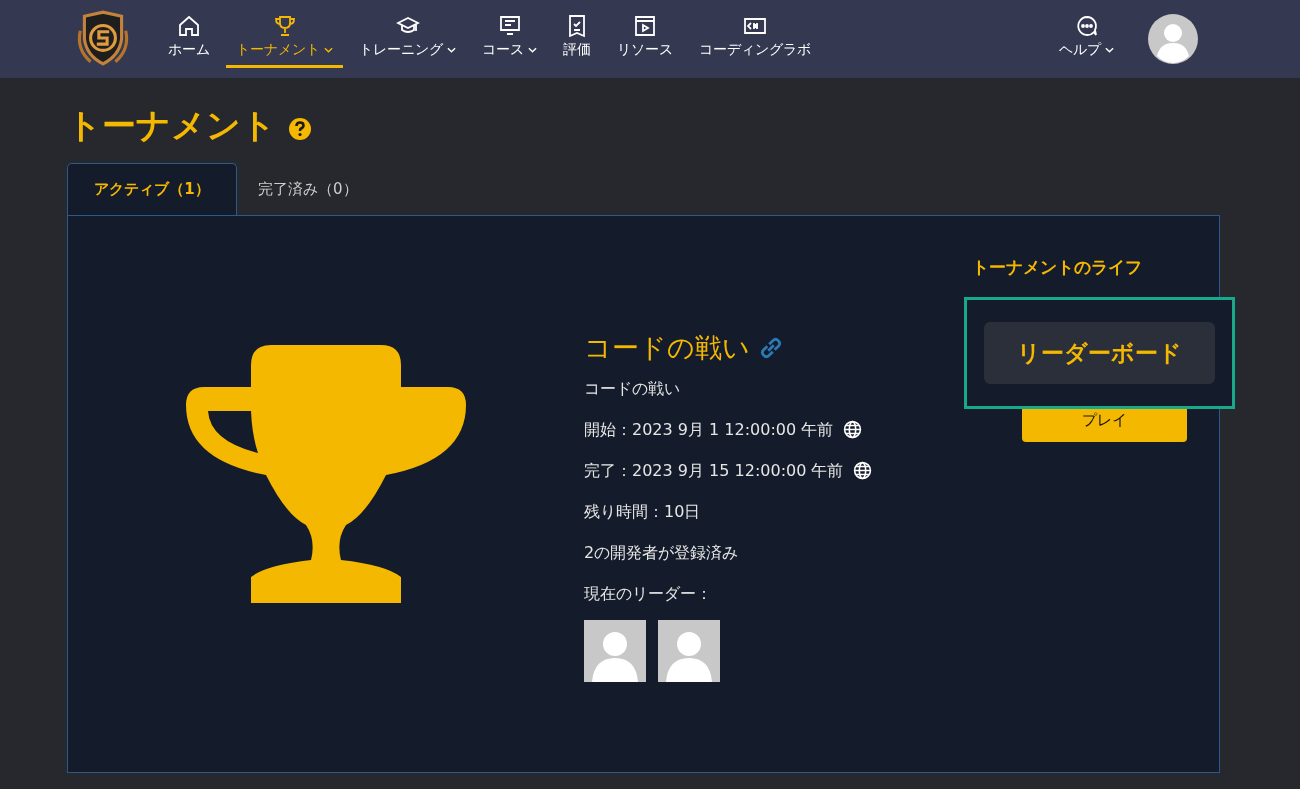  I want to click on tournament-description: コードの戦い, so click(632, 389).